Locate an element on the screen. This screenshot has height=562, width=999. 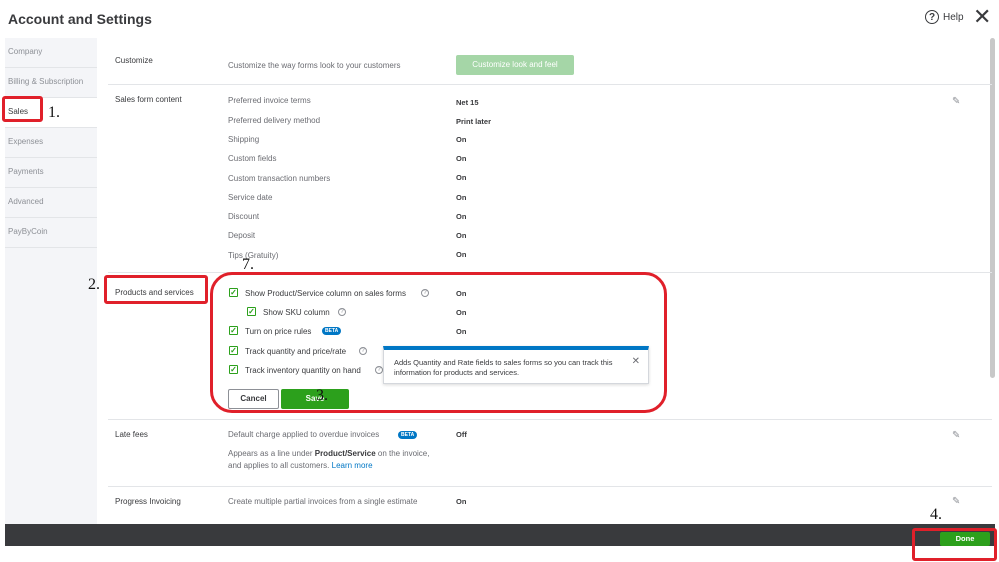
page-title: Account and Settings is located at coordinates (80, 19).